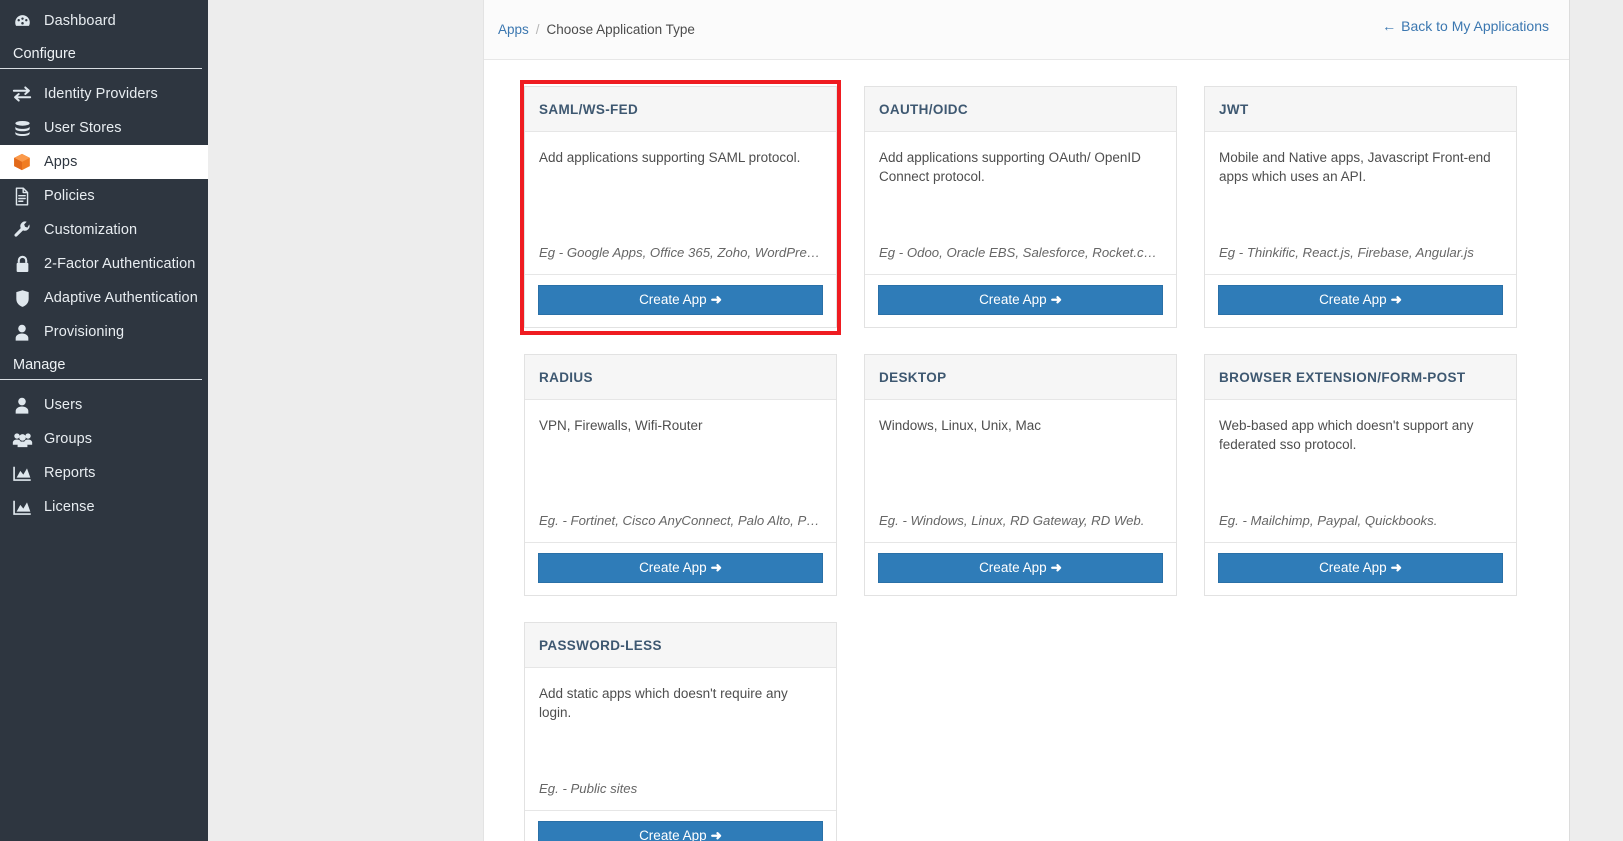 The height and width of the screenshot is (841, 1623). I want to click on arrow-left-icon: ←, so click(1389, 26).